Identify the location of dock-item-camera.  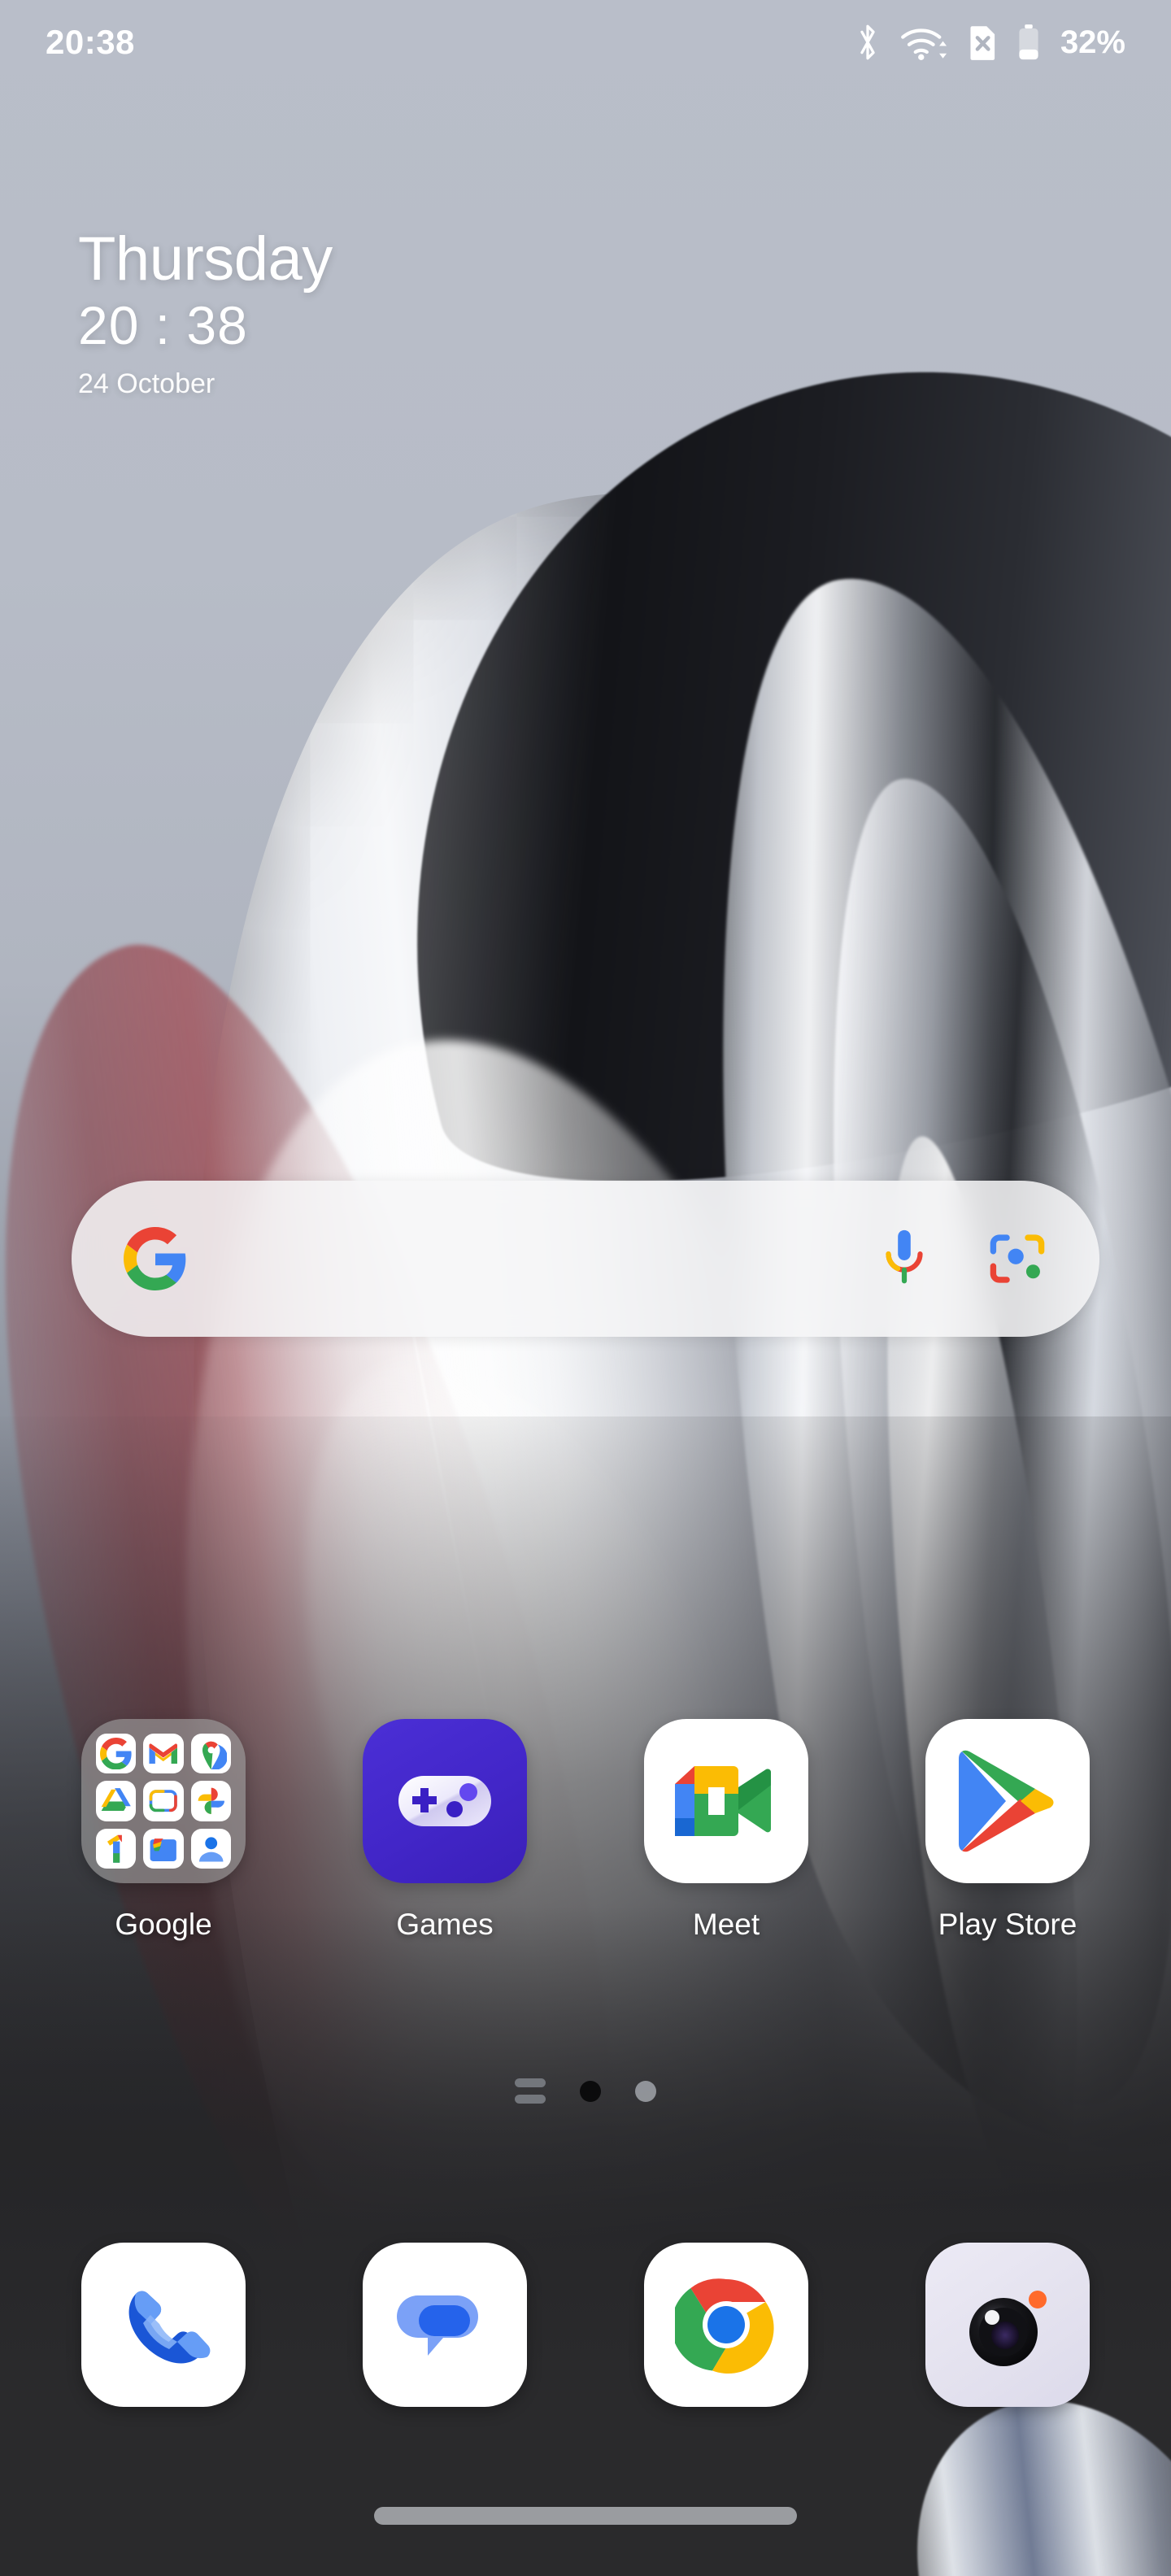
(1007, 2325).